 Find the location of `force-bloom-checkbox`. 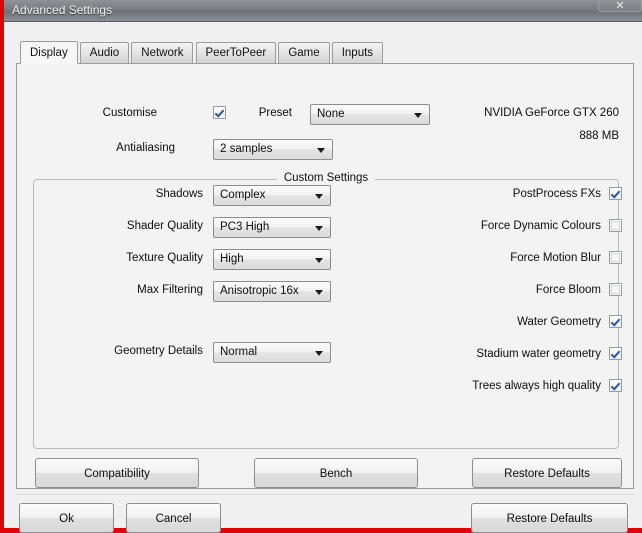

force-bloom-checkbox is located at coordinates (615, 289).